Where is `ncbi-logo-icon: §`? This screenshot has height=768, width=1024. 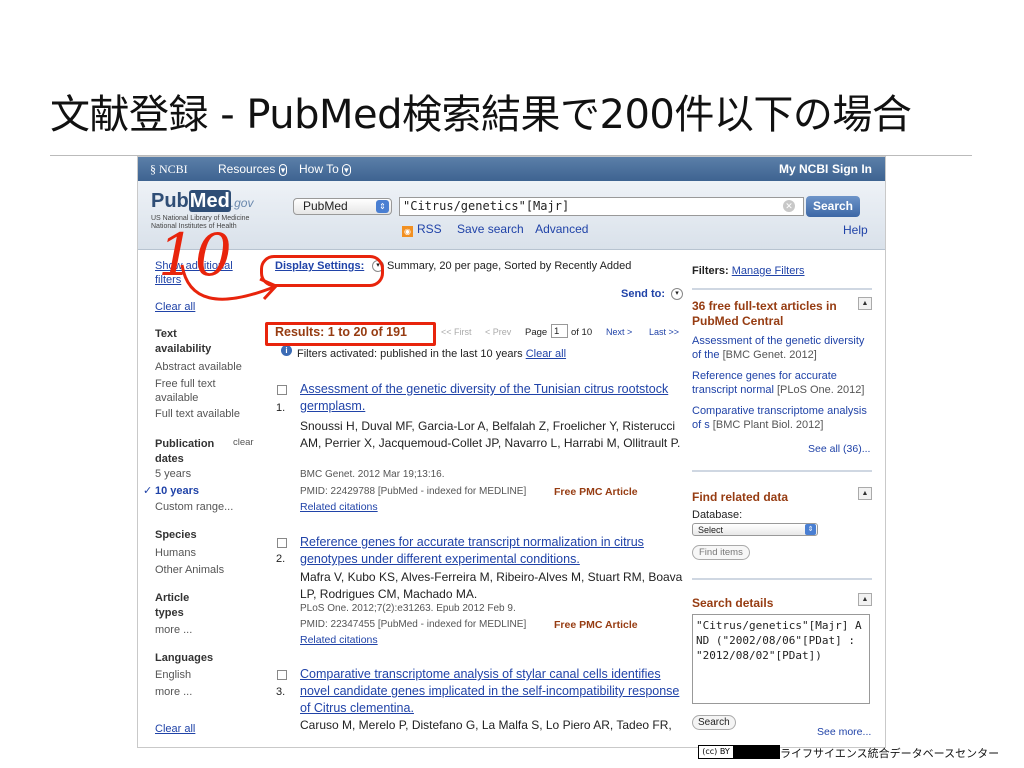 ncbi-logo-icon: § is located at coordinates (154, 169).